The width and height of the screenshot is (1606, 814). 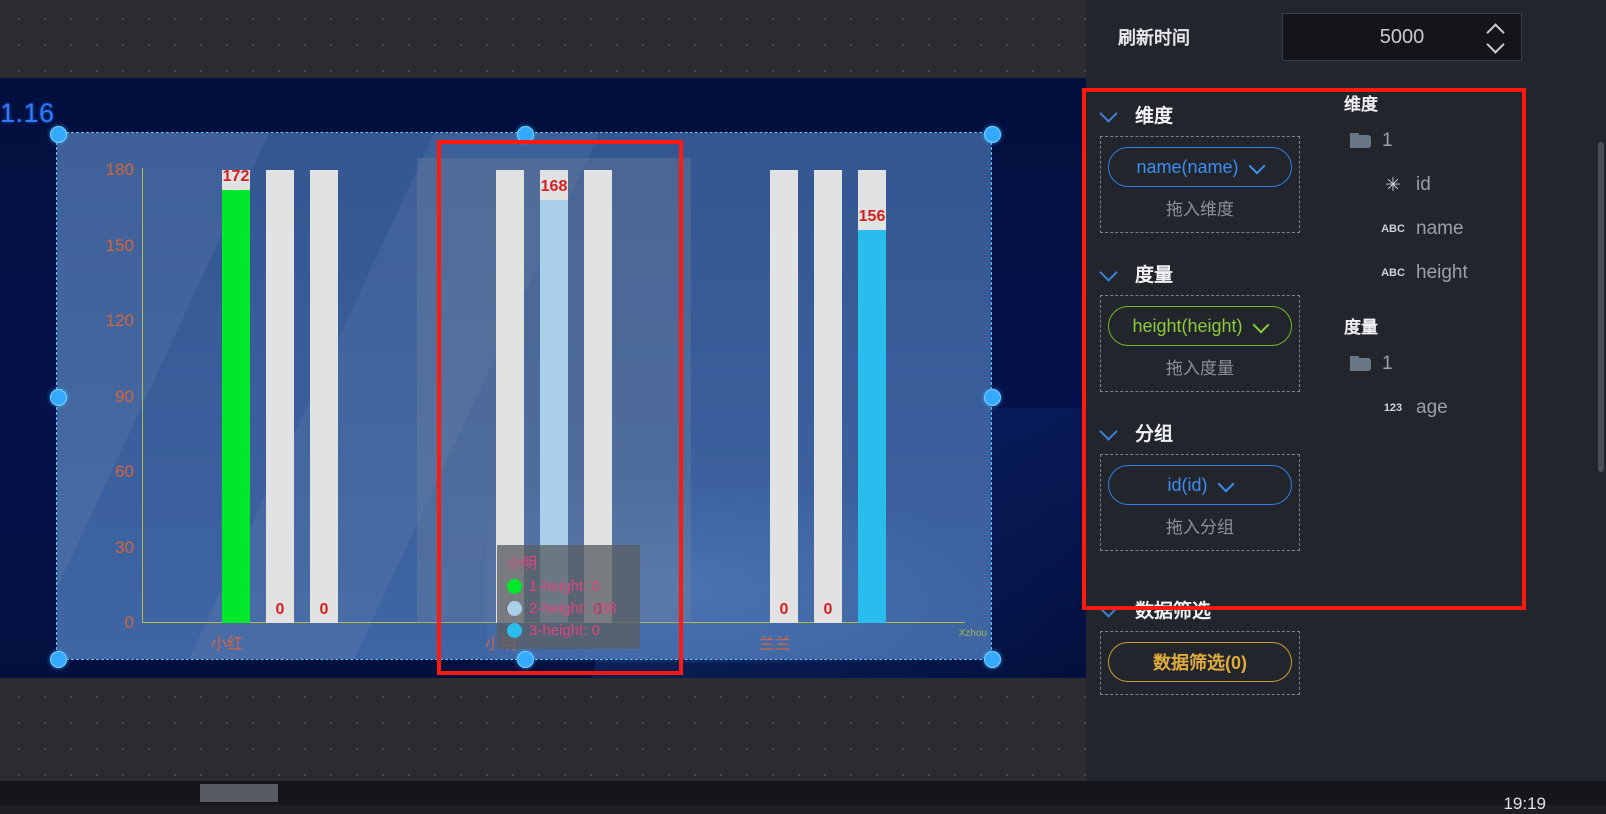 I want to click on field-type-icon: ABC, so click(x=1393, y=229).